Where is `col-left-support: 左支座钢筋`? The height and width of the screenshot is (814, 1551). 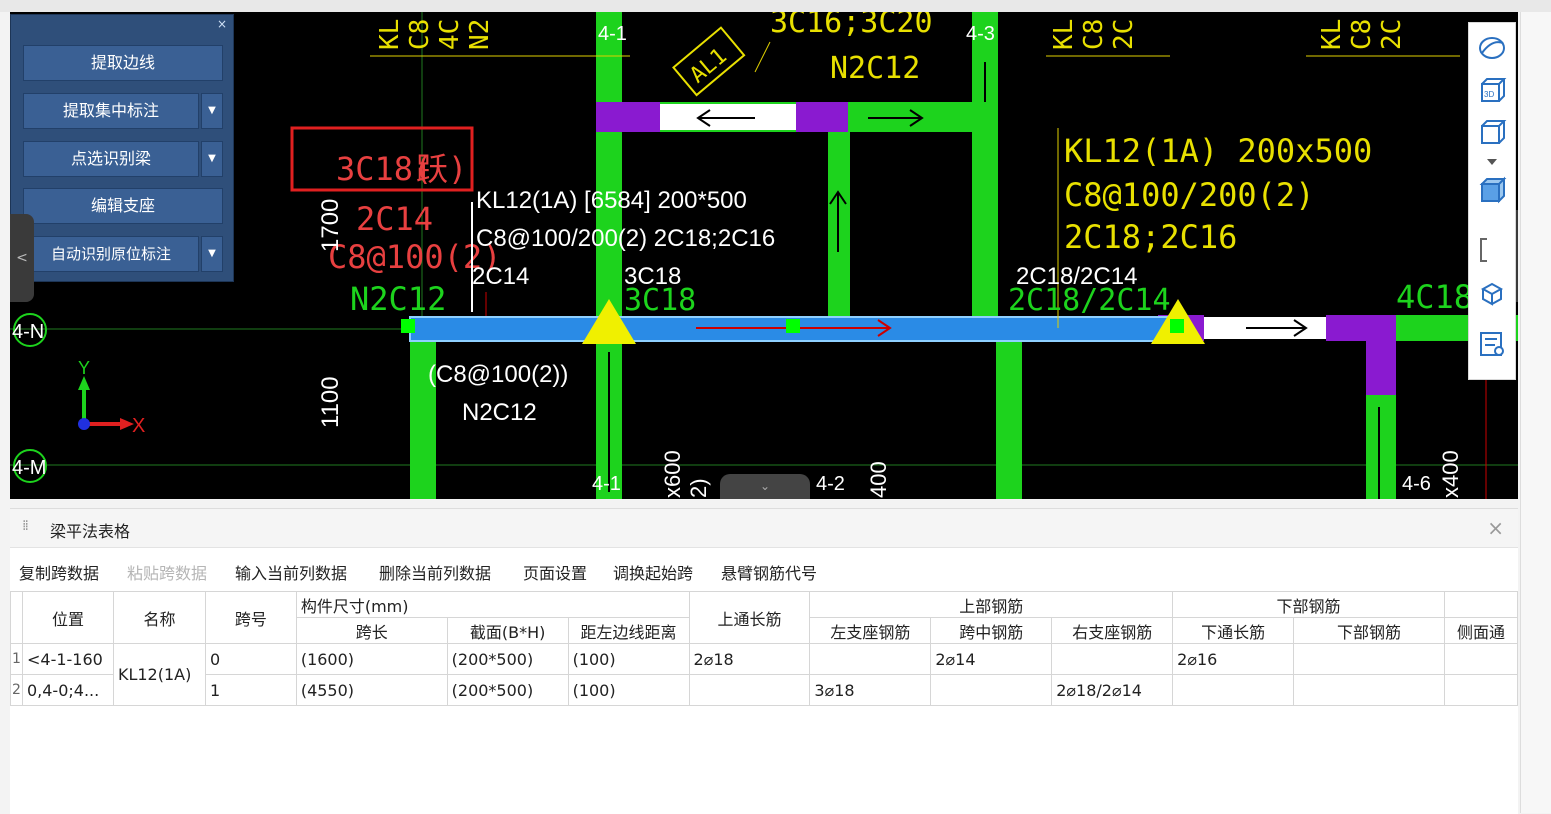
col-left-support: 左支座钢筋 is located at coordinates (870, 630).